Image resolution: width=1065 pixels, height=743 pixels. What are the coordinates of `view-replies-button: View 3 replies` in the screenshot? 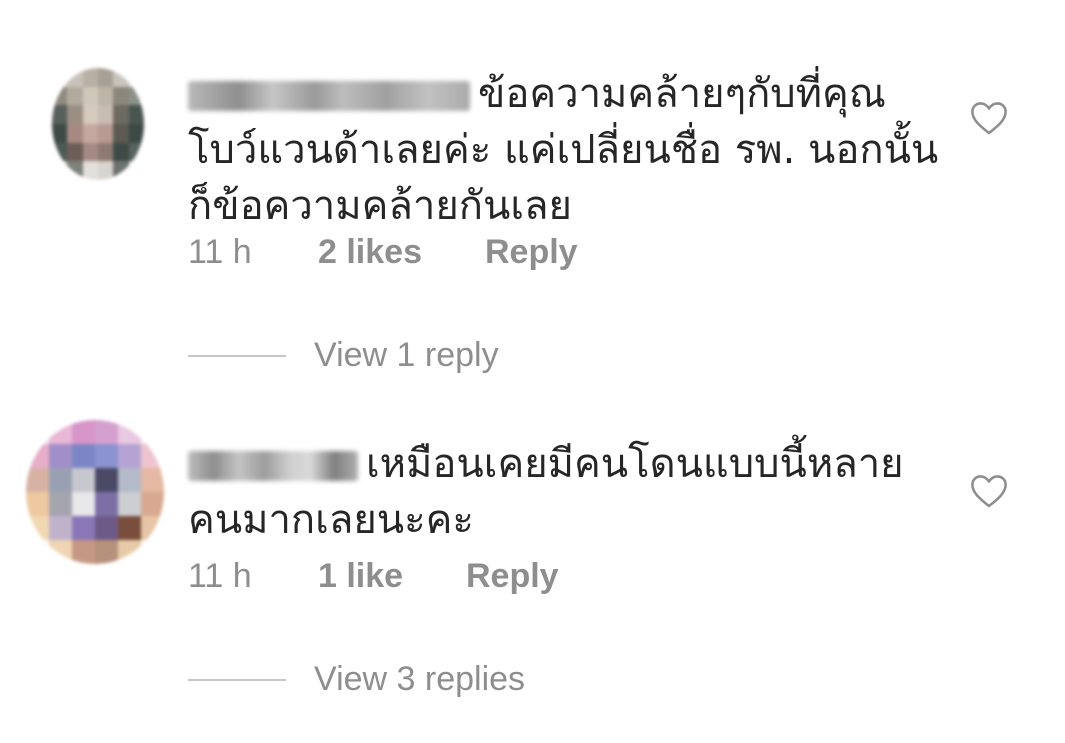 It's located at (356, 679).